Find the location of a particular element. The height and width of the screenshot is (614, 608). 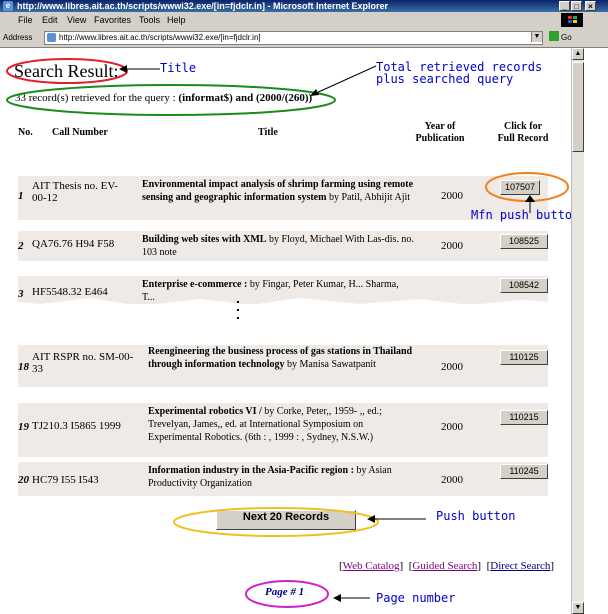

author-text: by Patil, Abhijit Ajit is located at coordinates (369, 197).